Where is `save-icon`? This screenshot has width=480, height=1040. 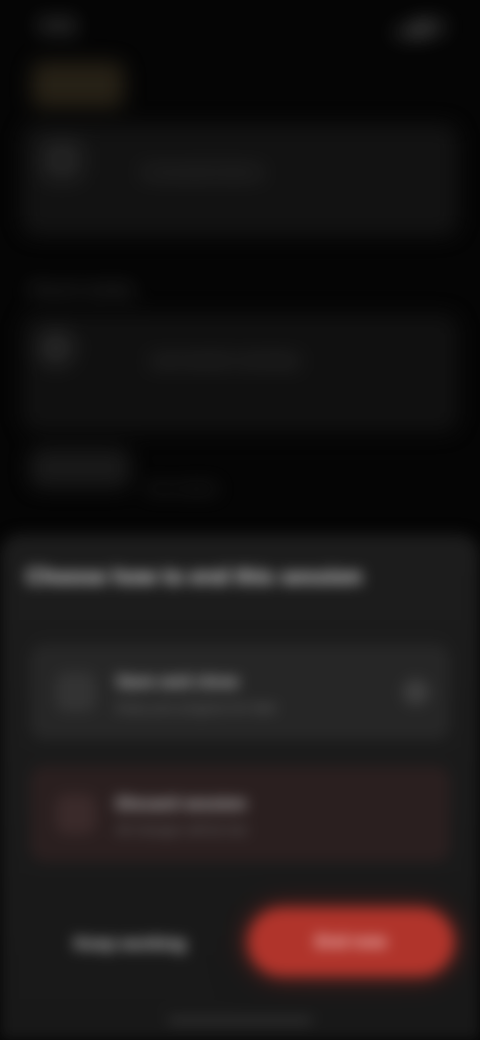 save-icon is located at coordinates (76, 692).